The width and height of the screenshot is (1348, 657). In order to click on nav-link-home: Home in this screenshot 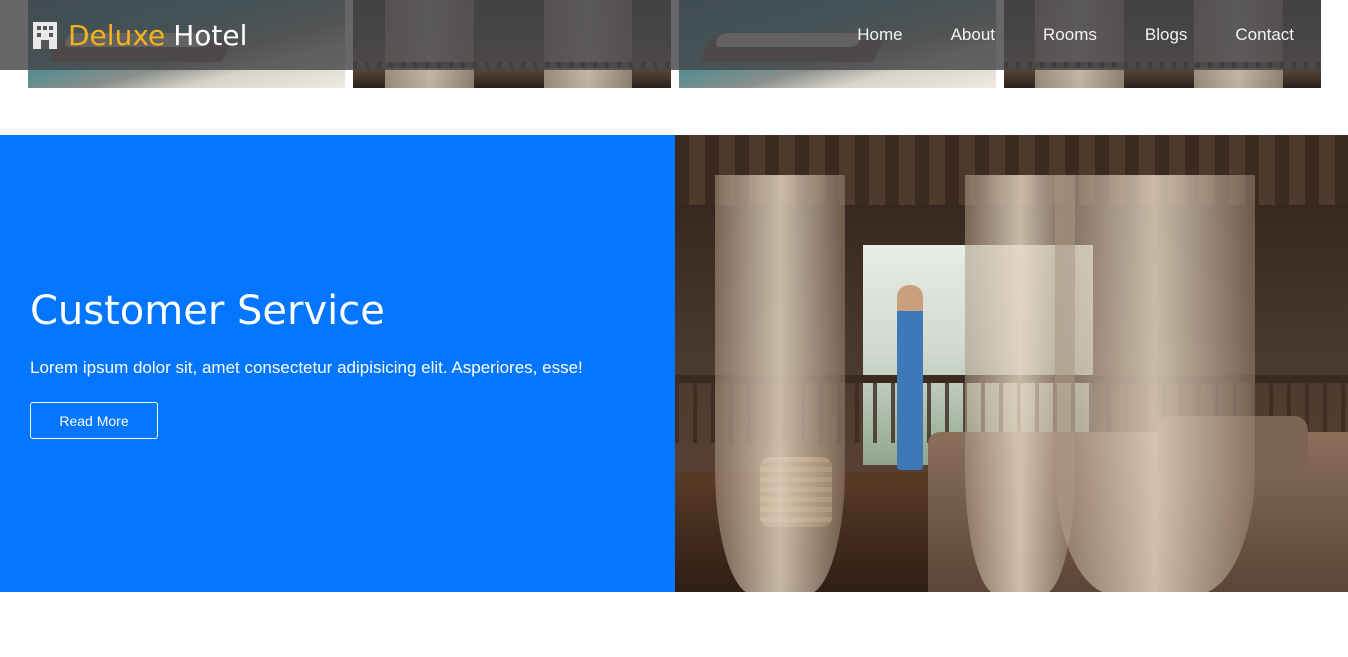, I will do `click(879, 35)`.